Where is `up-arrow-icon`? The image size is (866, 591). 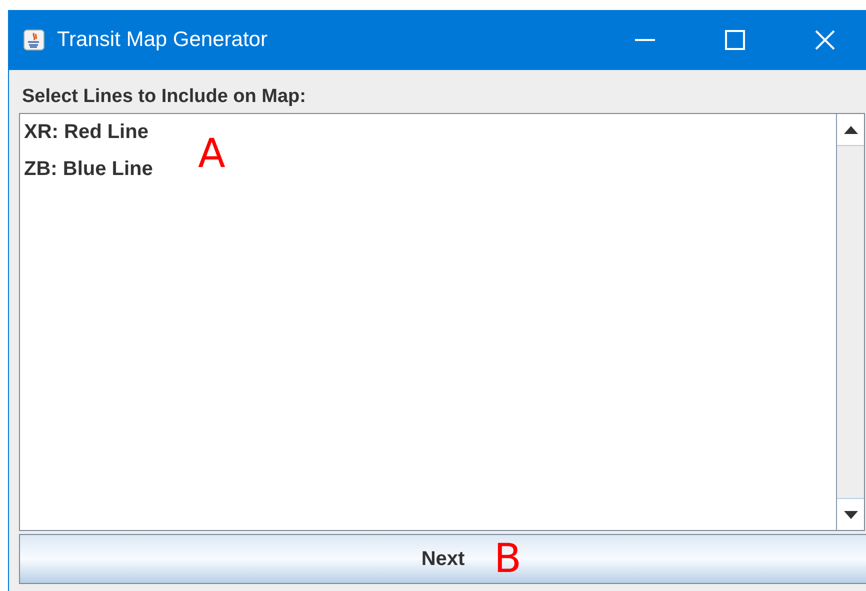
up-arrow-icon is located at coordinates (851, 130).